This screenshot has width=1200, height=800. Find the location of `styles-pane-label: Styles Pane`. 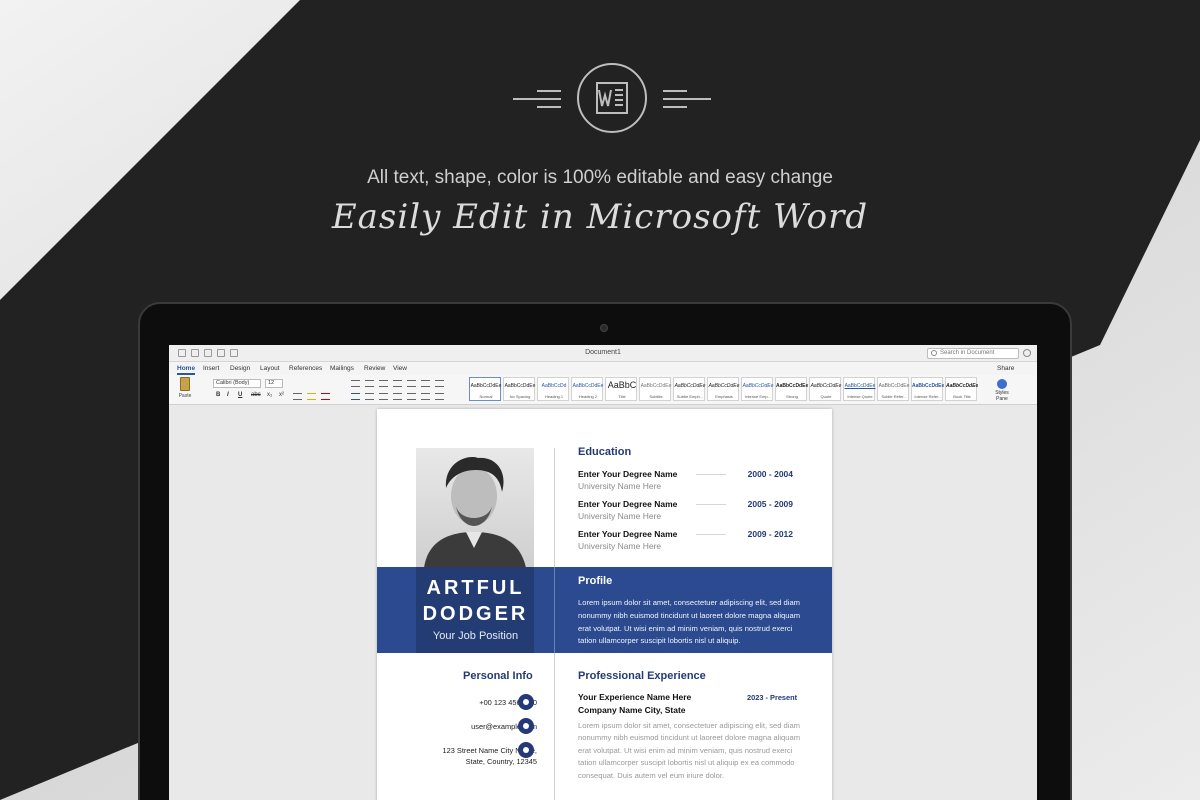

styles-pane-label: Styles Pane is located at coordinates (1002, 396).